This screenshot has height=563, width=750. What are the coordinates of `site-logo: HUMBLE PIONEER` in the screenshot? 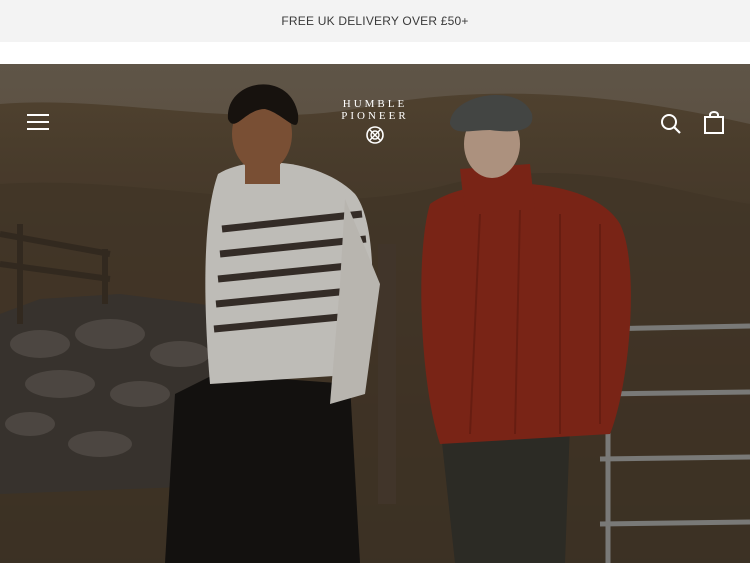 It's located at (375, 121).